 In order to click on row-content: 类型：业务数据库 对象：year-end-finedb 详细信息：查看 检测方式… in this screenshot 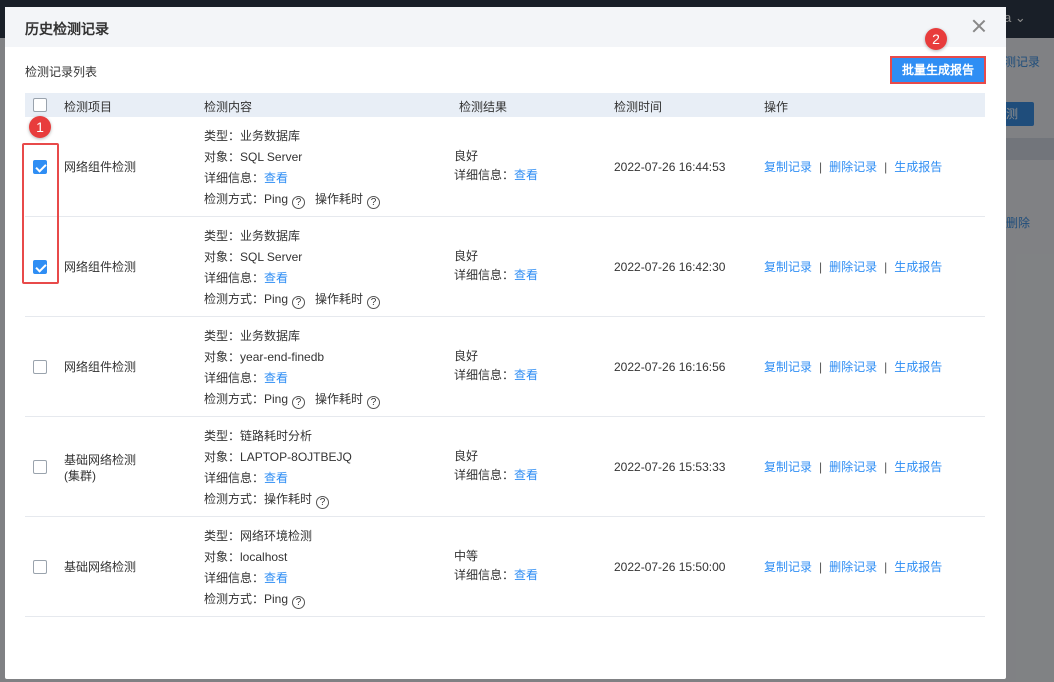, I will do `click(292, 371)`.